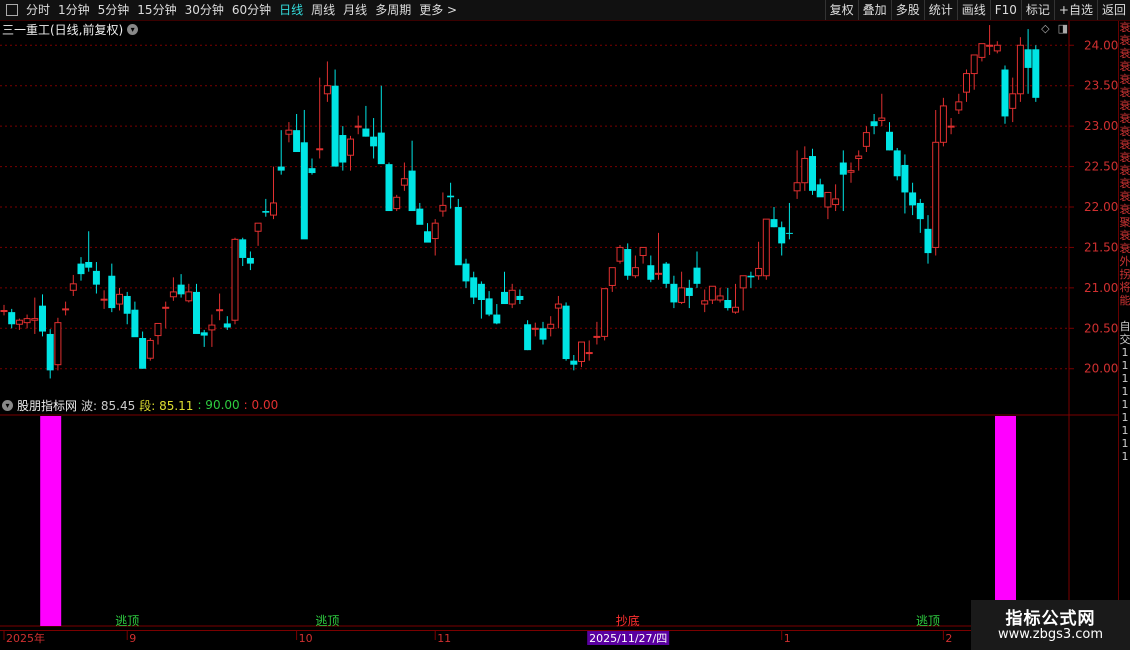 The height and width of the screenshot is (650, 1130). What do you see at coordinates (355, 10) in the screenshot?
I see `period-tab: 月线` at bounding box center [355, 10].